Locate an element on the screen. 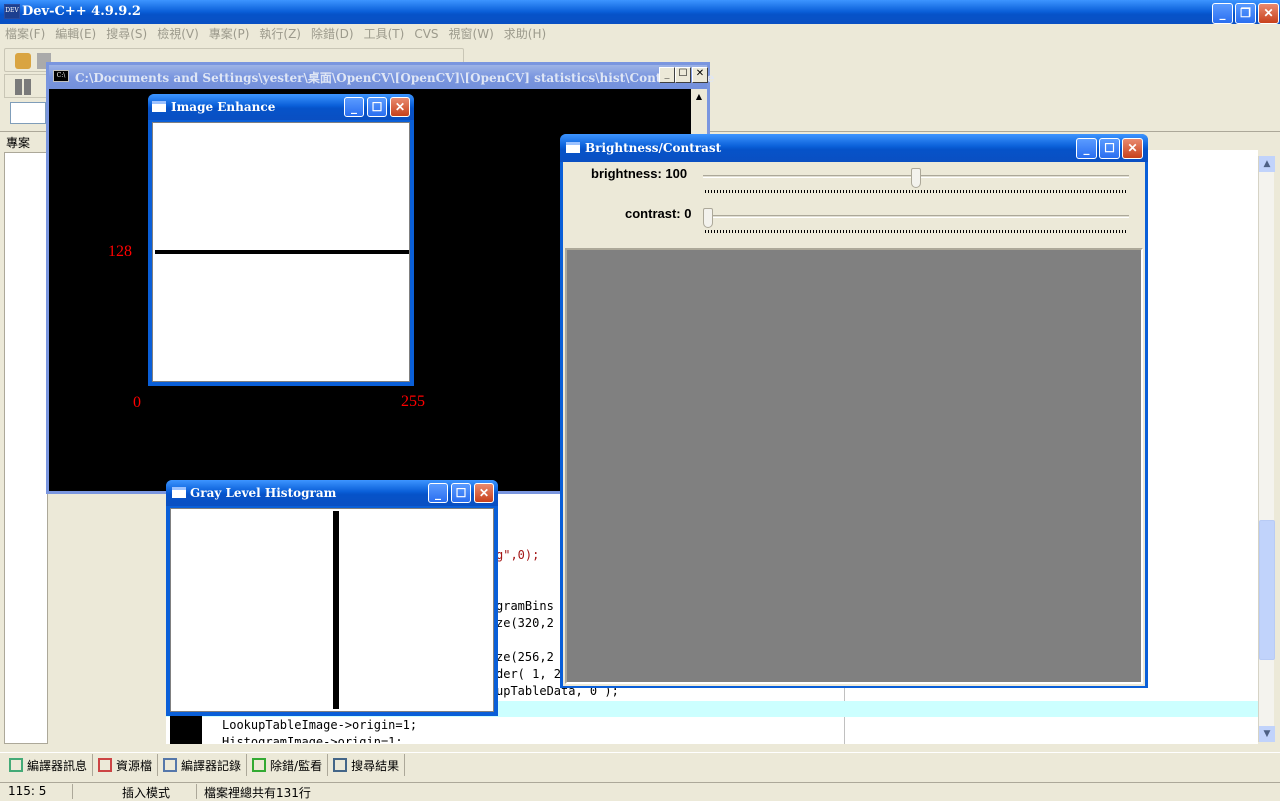 Image resolution: width=1280 pixels, height=801 pixels. bc-minimize: _ is located at coordinates (1086, 148).